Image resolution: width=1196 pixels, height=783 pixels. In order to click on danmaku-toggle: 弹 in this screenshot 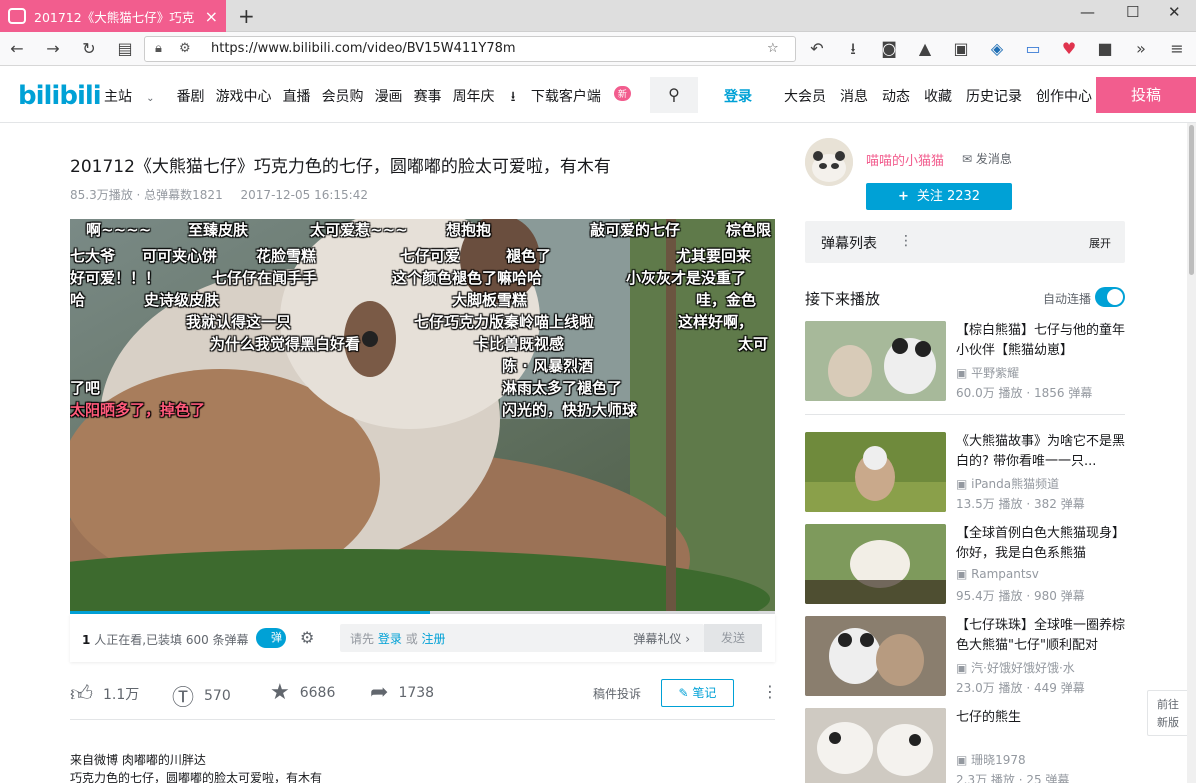, I will do `click(271, 638)`.